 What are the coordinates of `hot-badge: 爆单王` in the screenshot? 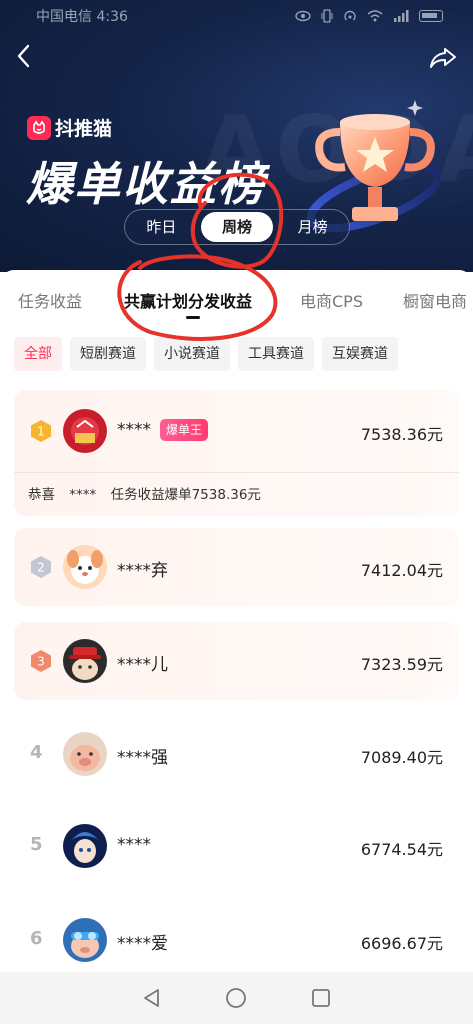 It's located at (184, 430).